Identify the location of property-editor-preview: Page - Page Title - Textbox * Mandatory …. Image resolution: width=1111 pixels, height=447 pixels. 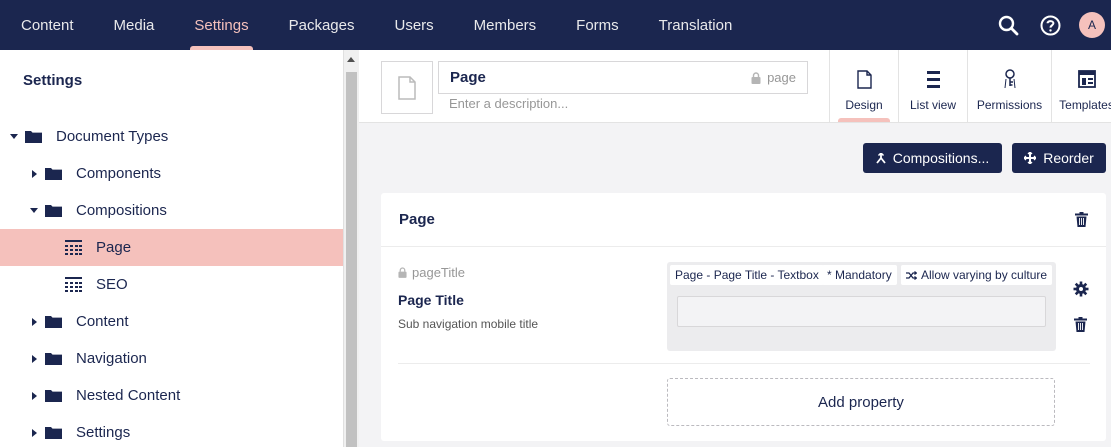
(861, 306).